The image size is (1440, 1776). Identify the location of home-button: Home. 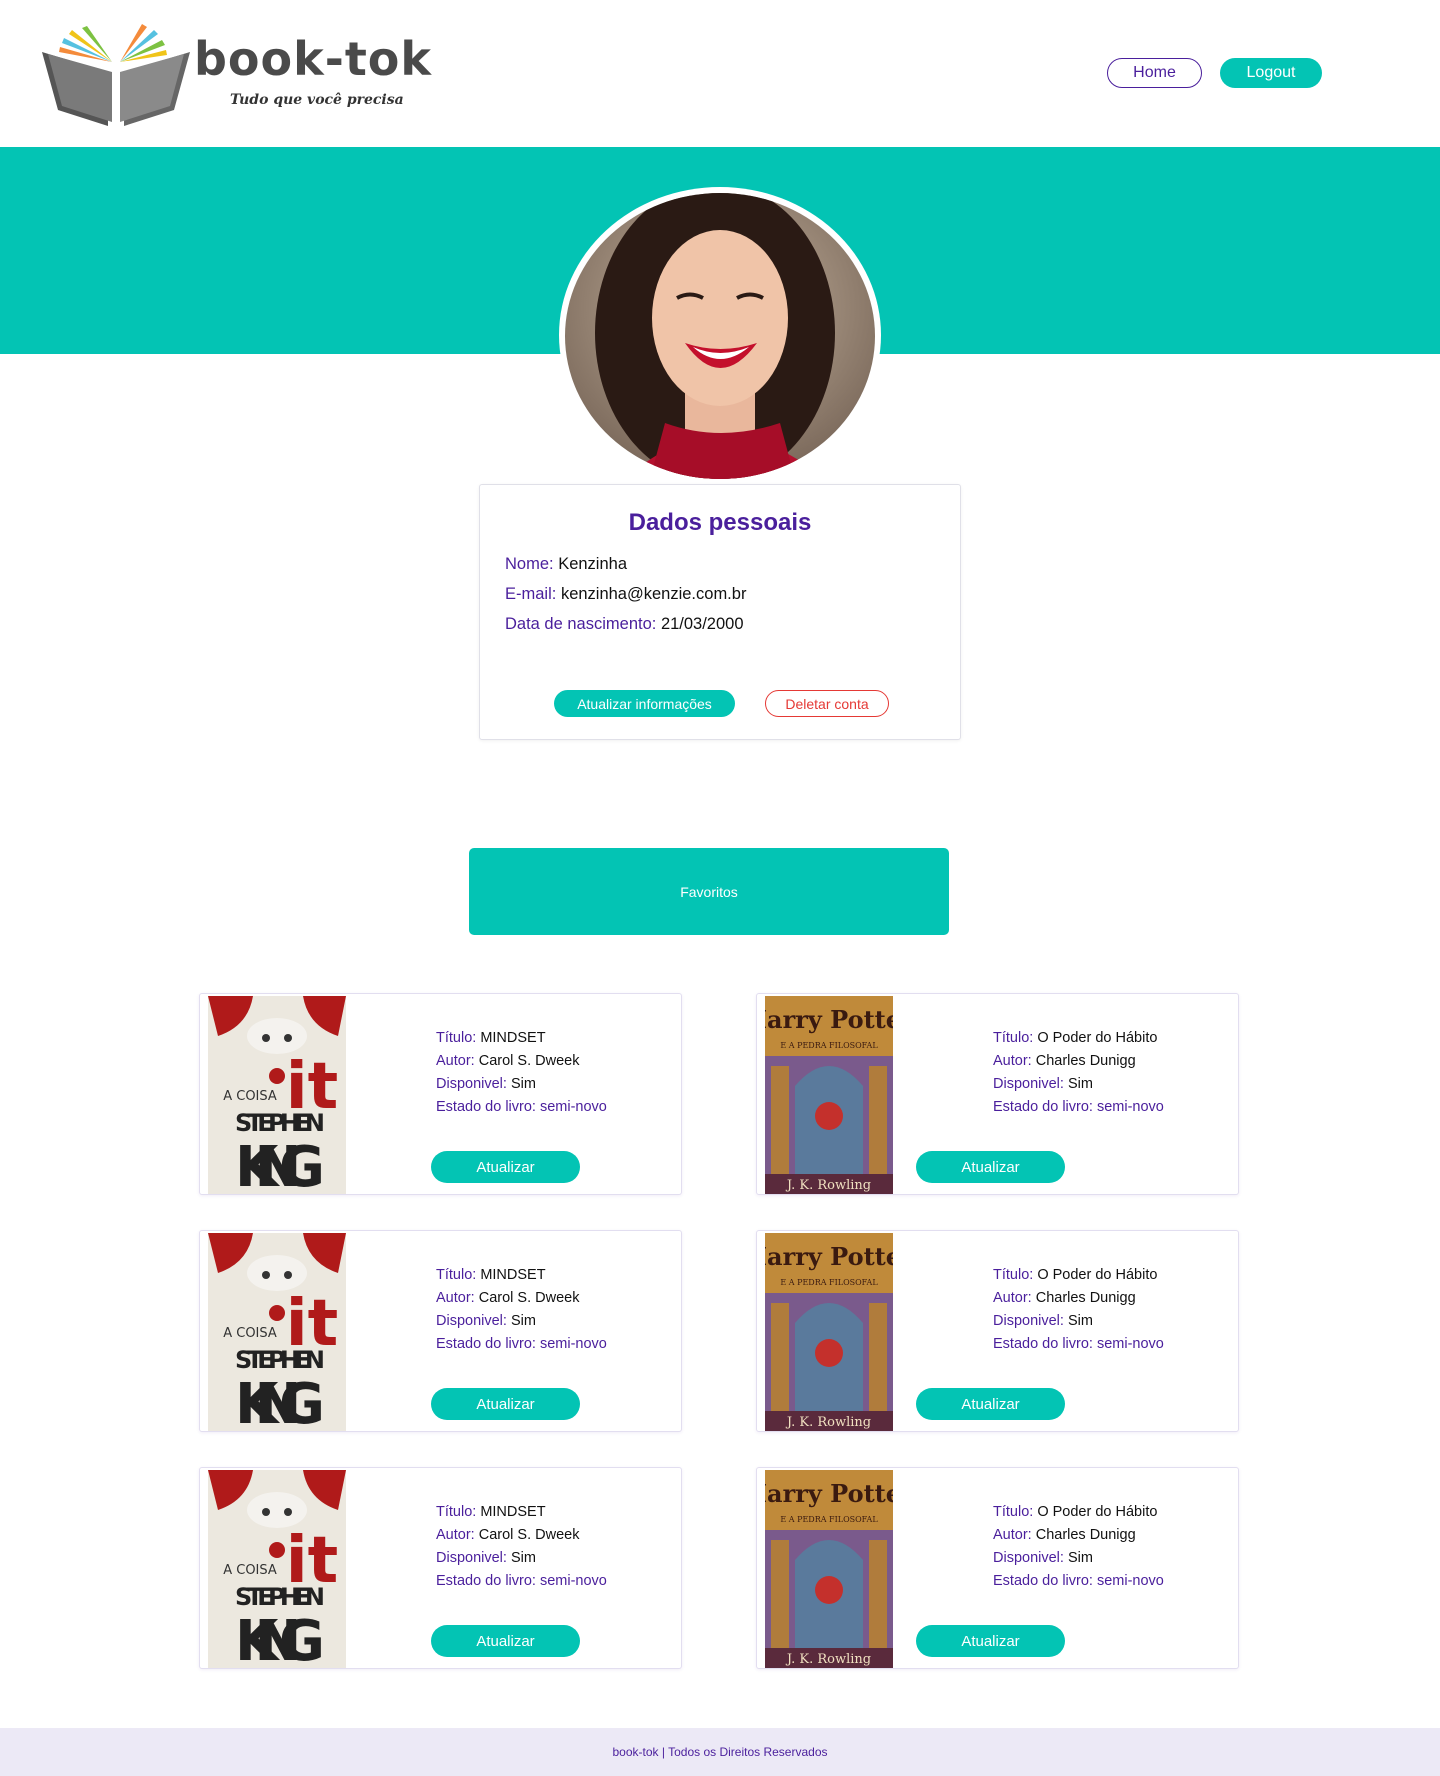
(1154, 73).